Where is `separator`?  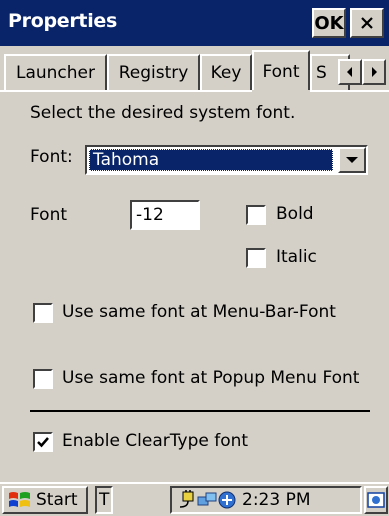 separator is located at coordinates (200, 411).